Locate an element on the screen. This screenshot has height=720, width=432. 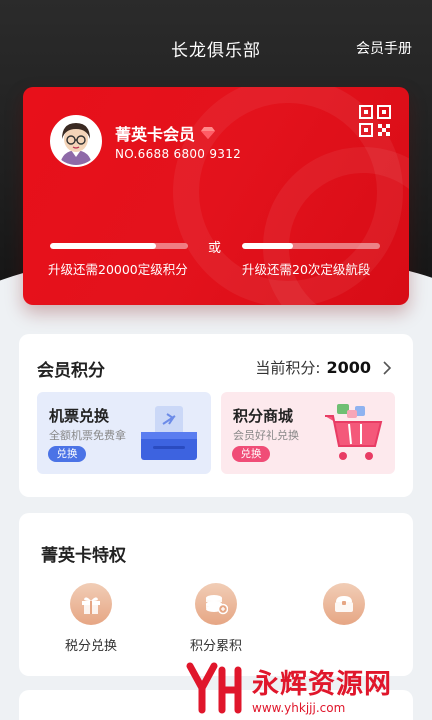
avatar is located at coordinates (76, 141).